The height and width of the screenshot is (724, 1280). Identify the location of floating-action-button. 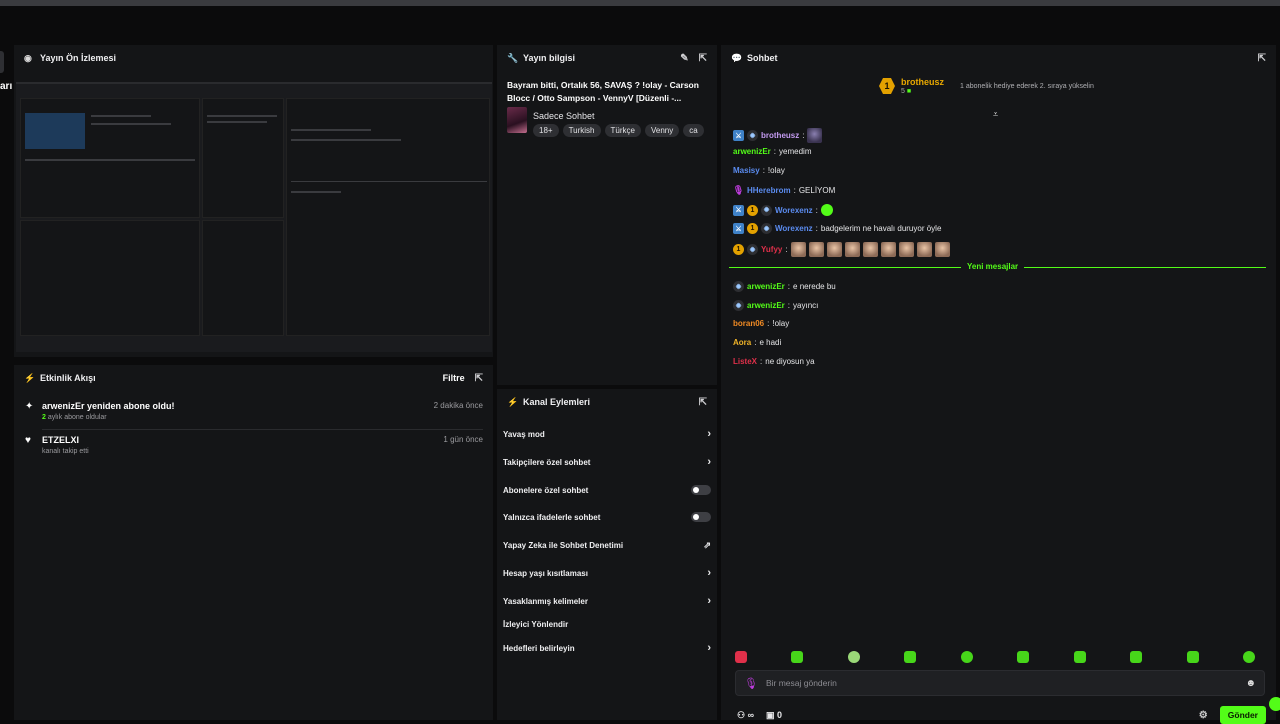
(1274, 704).